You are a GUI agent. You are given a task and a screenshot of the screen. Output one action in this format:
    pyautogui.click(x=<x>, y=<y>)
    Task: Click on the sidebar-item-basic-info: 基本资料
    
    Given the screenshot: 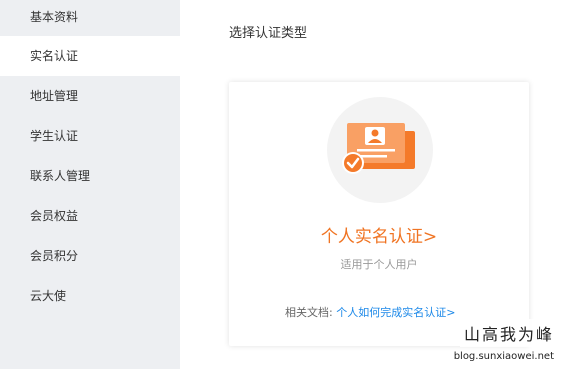 What is the action you would take?
    pyautogui.click(x=90, y=18)
    